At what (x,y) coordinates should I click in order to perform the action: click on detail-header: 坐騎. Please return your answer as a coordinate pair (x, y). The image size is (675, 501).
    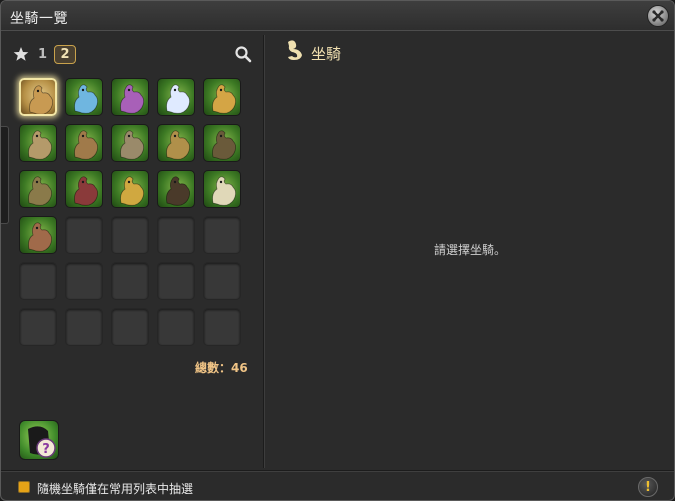
    Looking at the image, I should click on (326, 54).